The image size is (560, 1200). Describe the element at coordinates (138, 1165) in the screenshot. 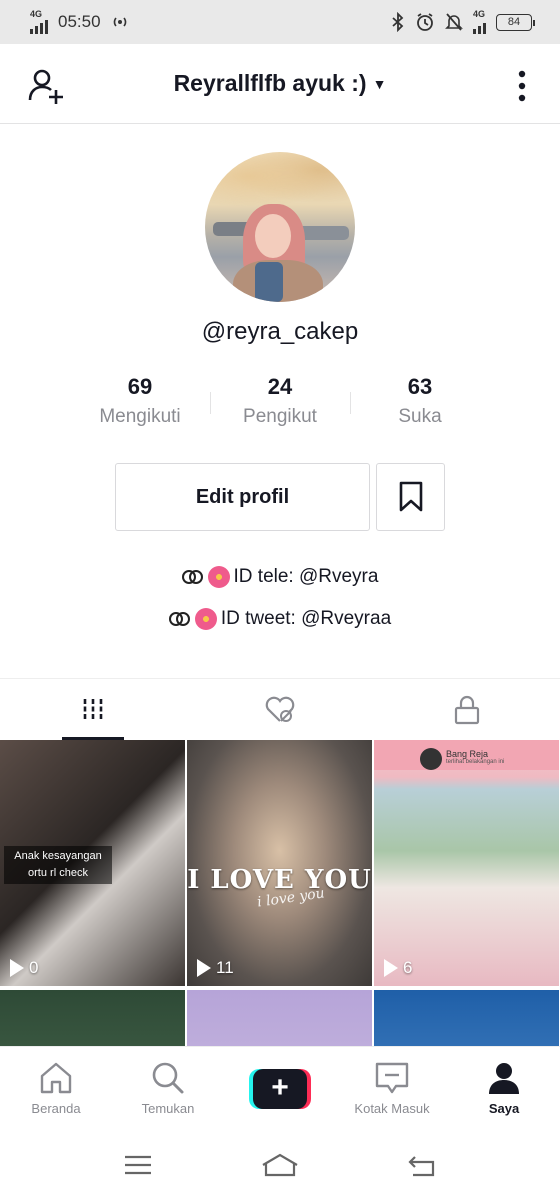

I see `menu-icon` at that location.